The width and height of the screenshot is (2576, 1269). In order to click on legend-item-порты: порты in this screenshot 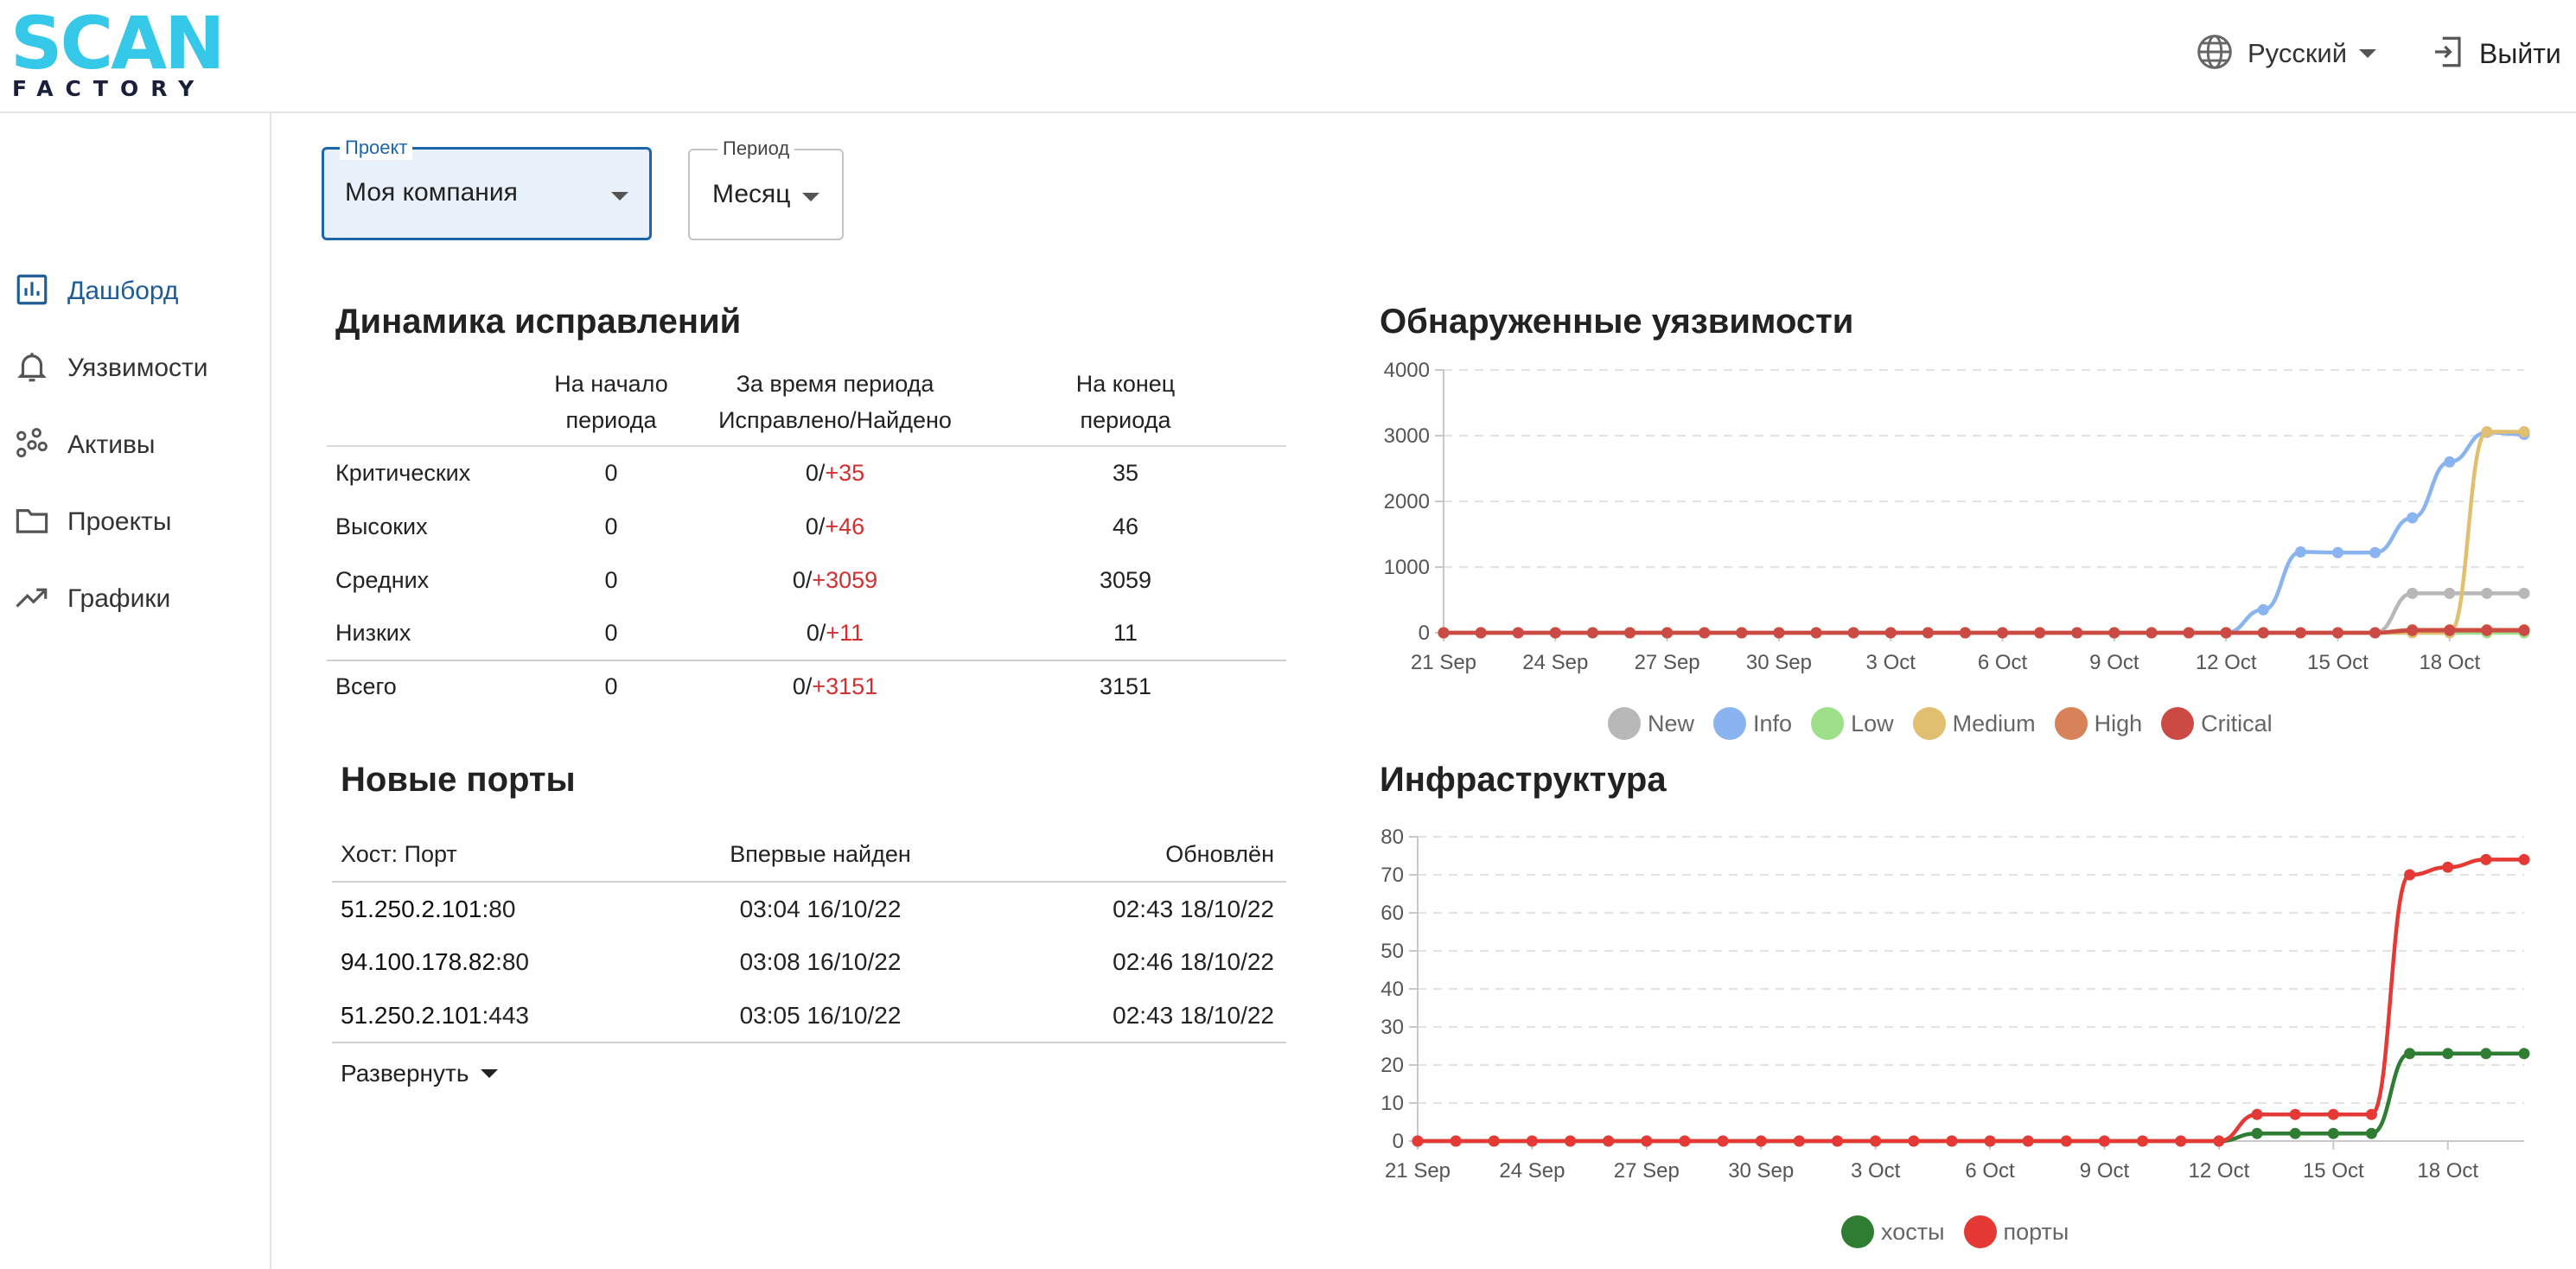, I will do `click(2016, 1231)`.